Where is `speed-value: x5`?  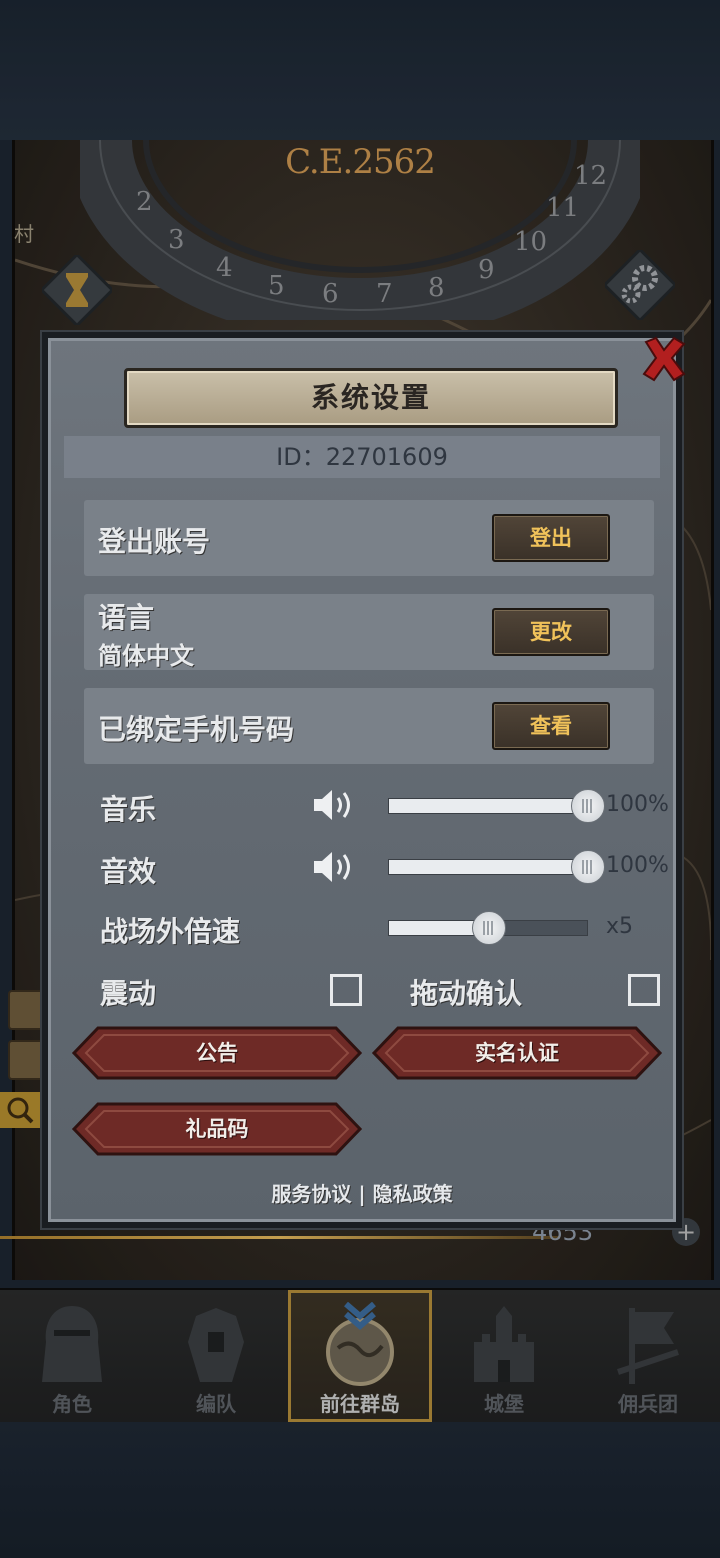 speed-value: x5 is located at coordinates (620, 926).